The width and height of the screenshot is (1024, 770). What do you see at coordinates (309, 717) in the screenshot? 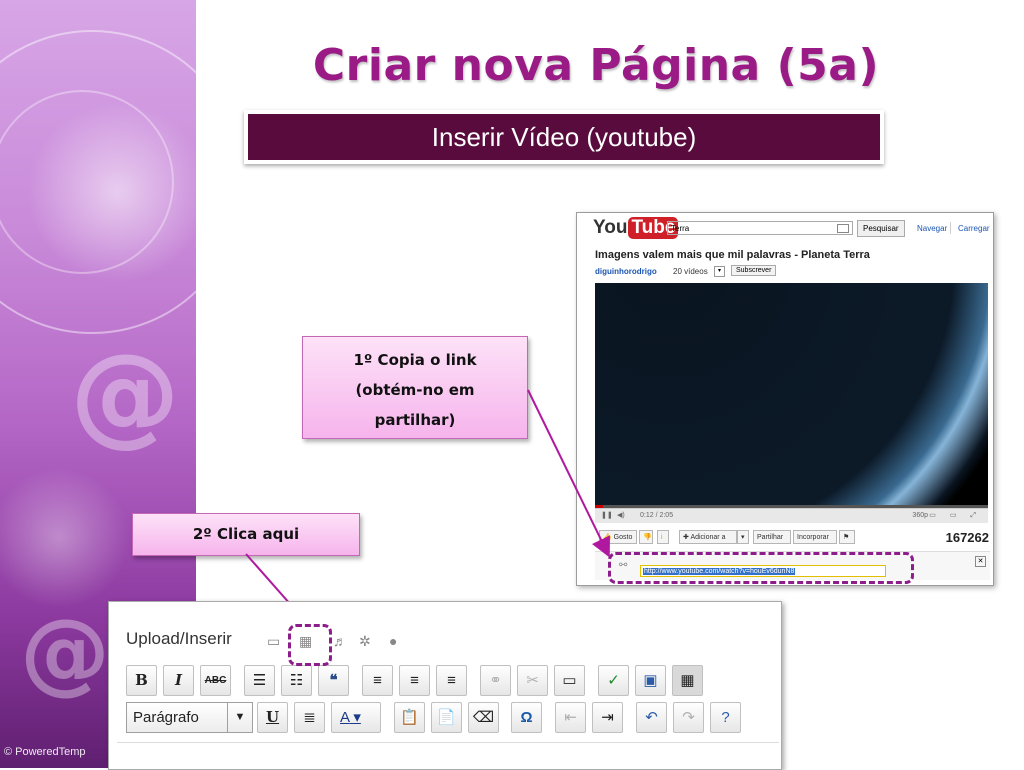
I see `justify-button: ≣` at bounding box center [309, 717].